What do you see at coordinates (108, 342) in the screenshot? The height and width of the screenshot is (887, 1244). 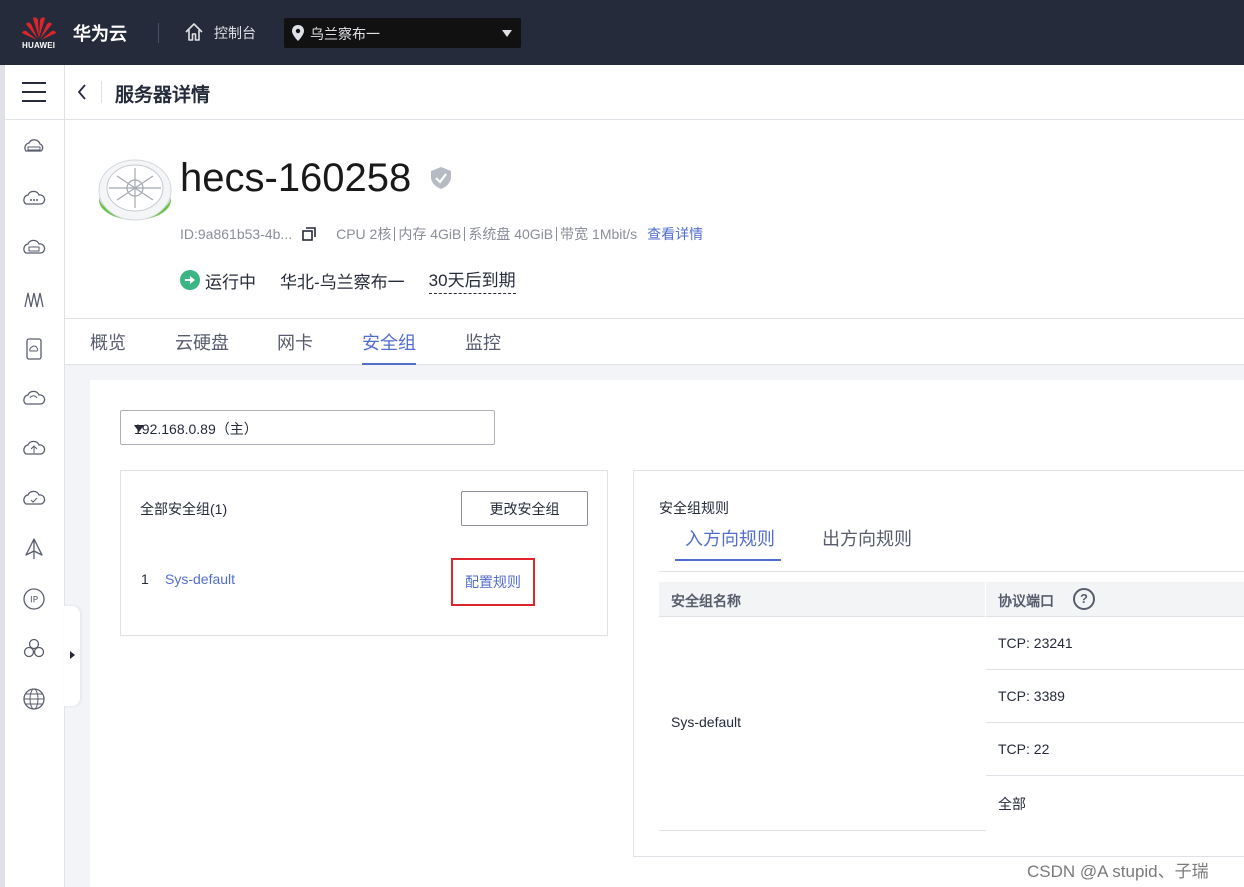 I see `tab-overview: 概览` at bounding box center [108, 342].